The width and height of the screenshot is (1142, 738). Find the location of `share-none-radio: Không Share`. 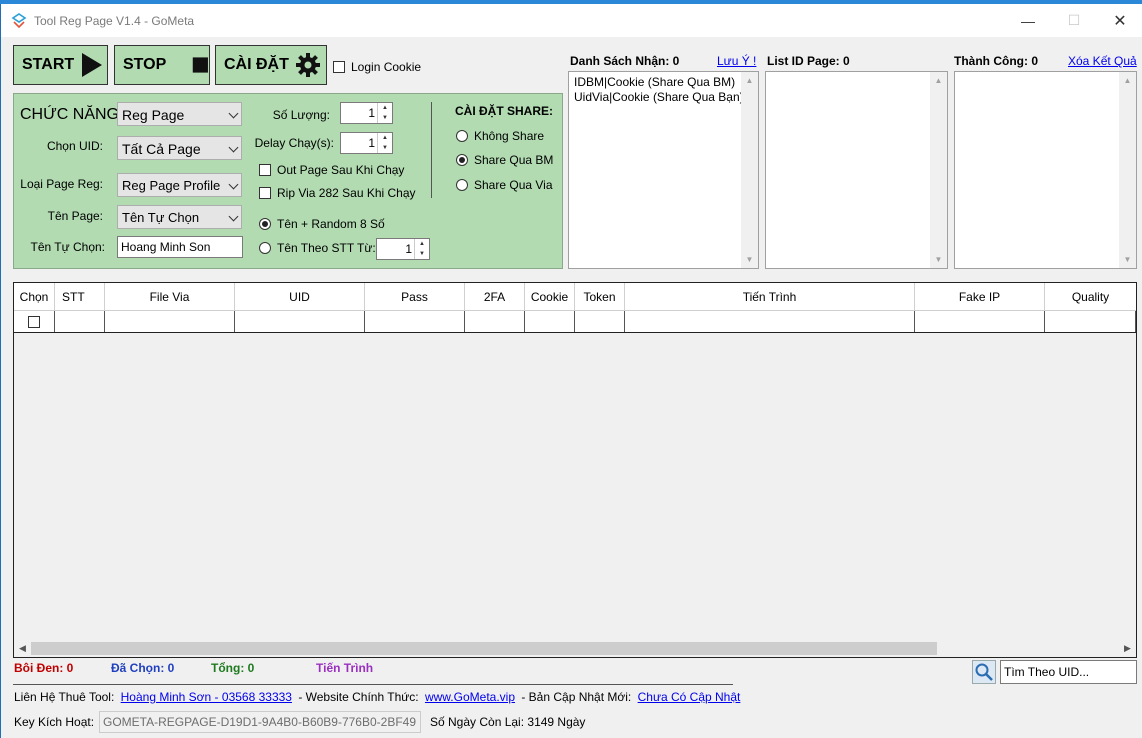

share-none-radio: Không Share is located at coordinates (500, 136).